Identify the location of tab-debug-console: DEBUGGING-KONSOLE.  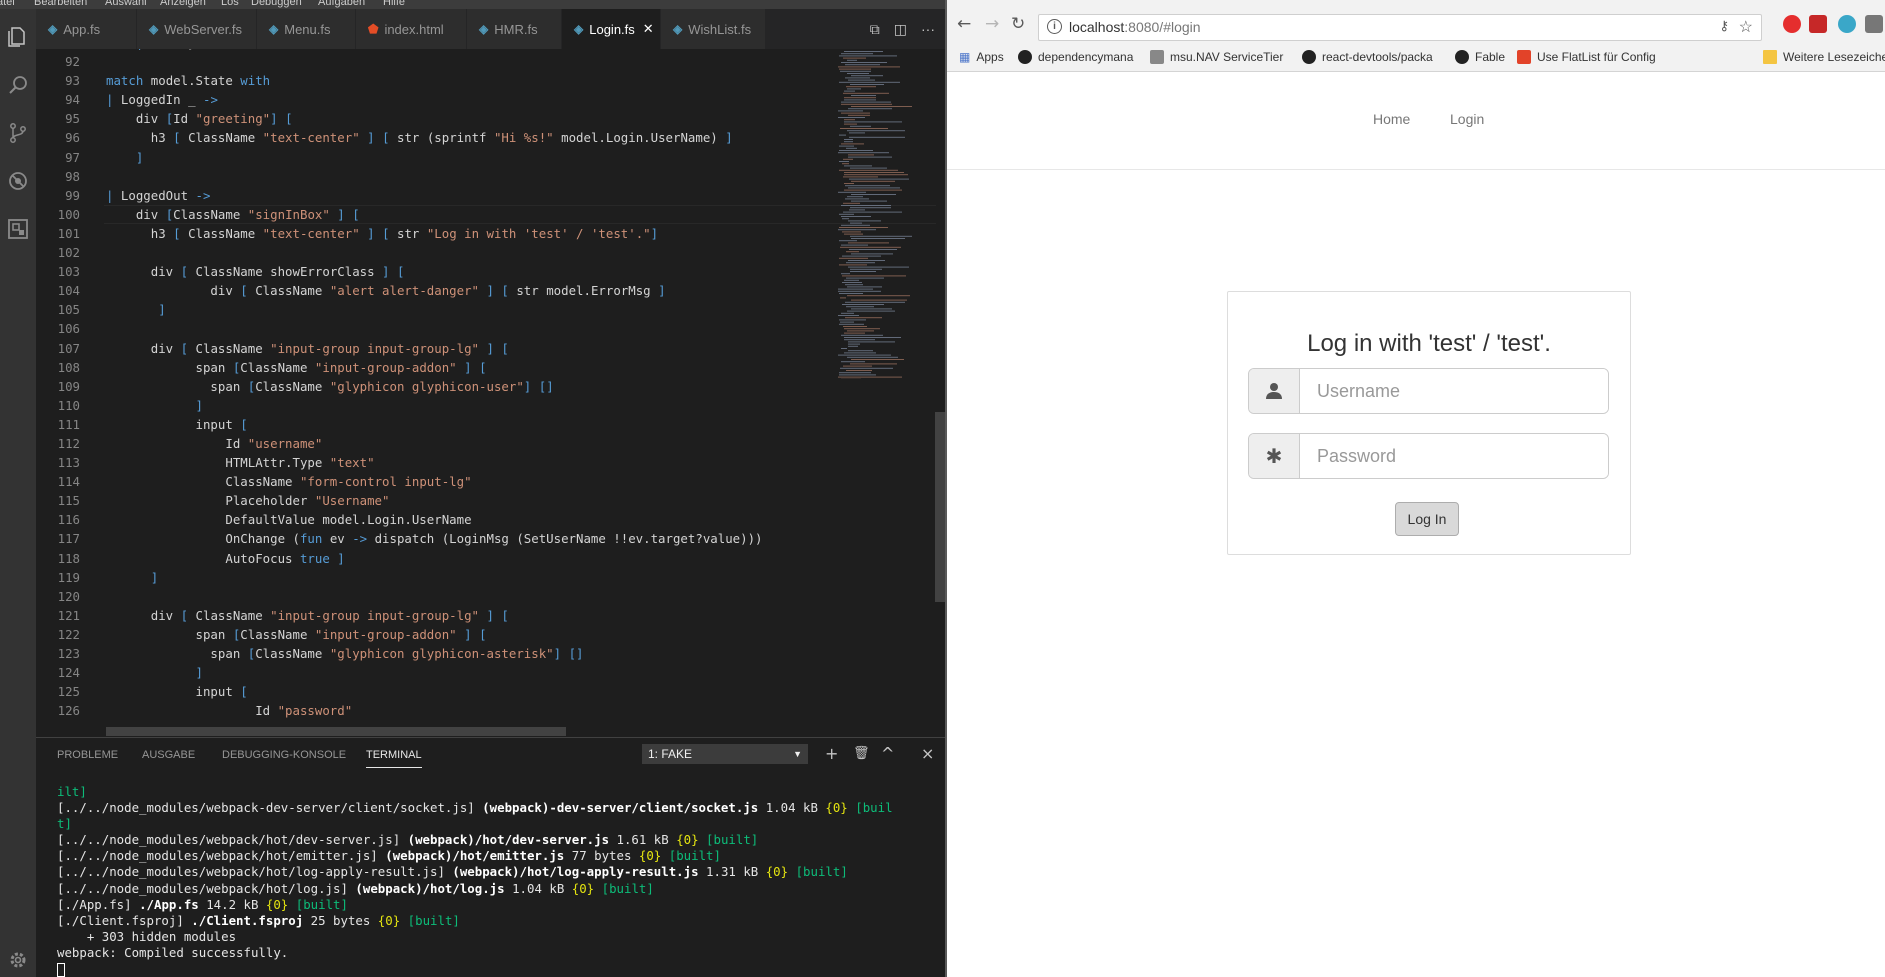
(284, 755).